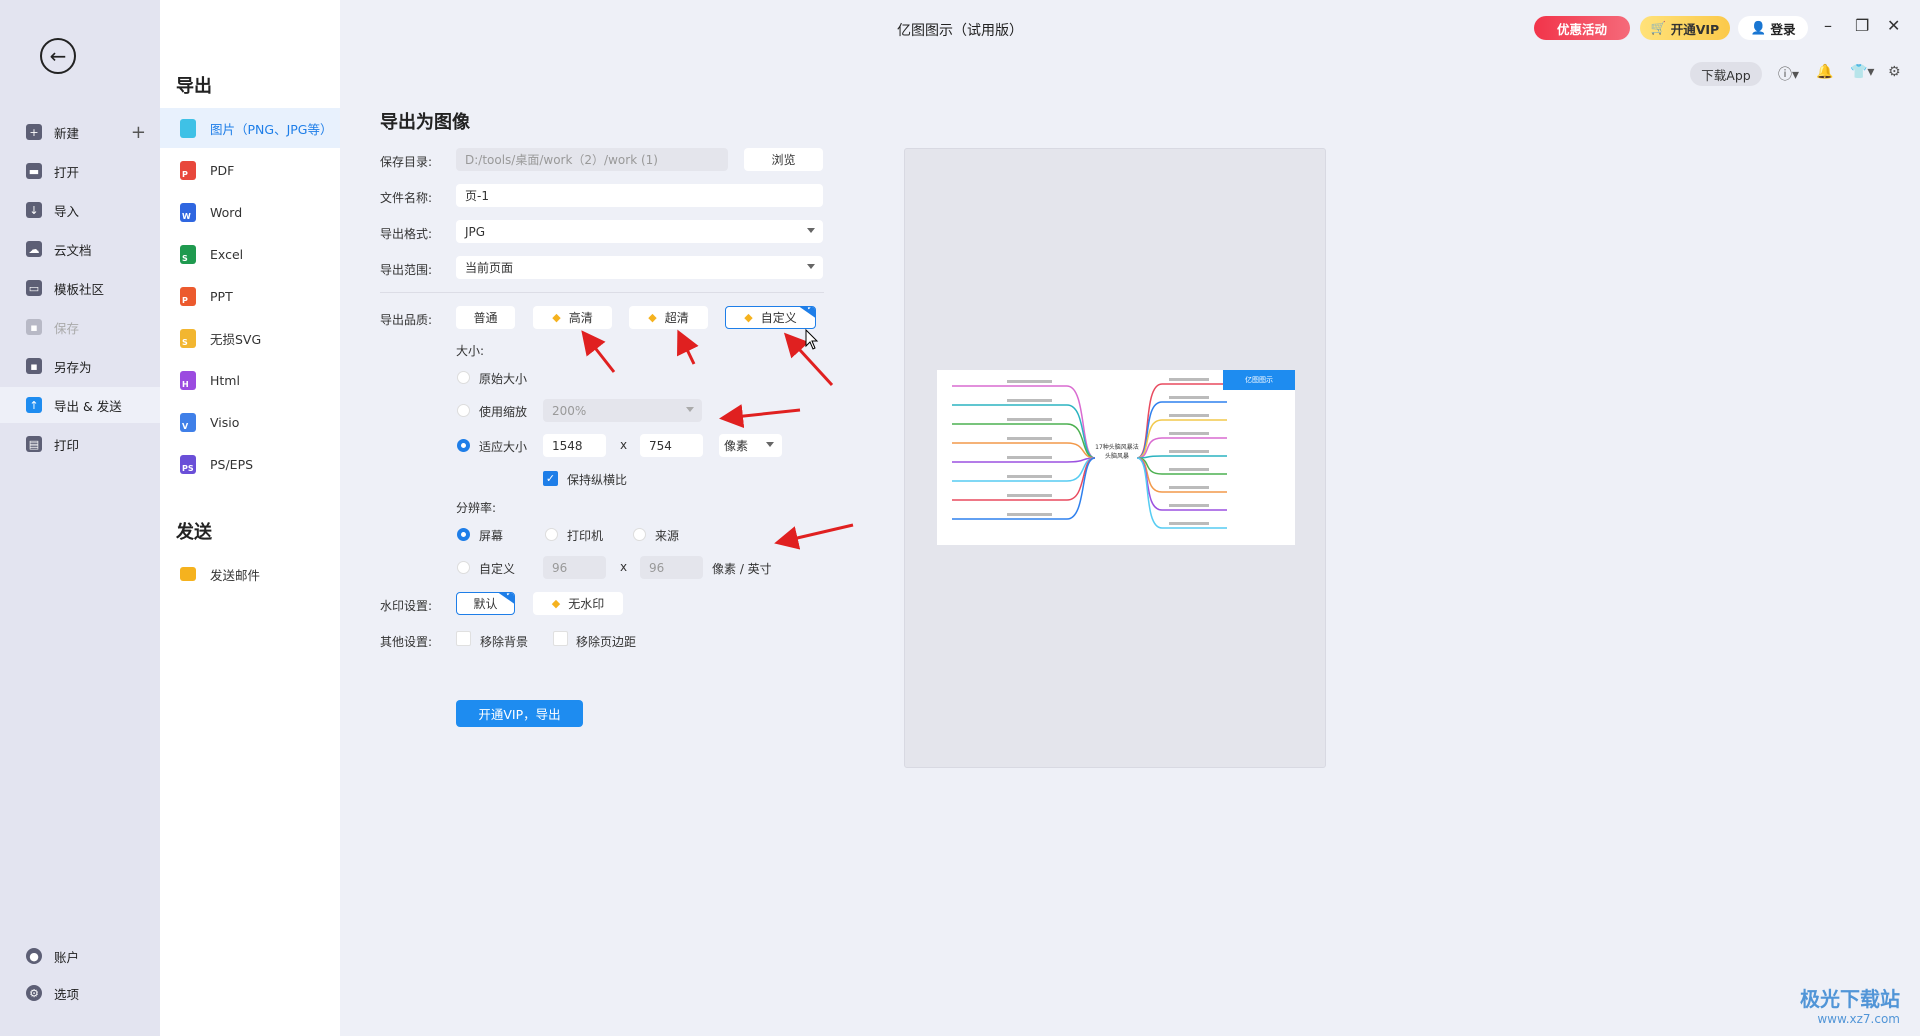  What do you see at coordinates (250, 212) in the screenshot?
I see `format-item: W Word` at bounding box center [250, 212].